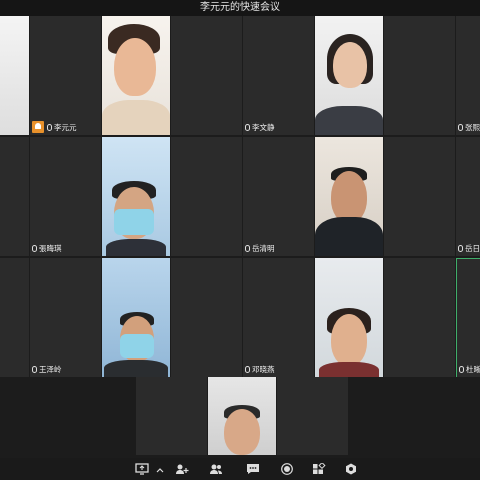  I want to click on participant-label: 张熙, so click(469, 127).